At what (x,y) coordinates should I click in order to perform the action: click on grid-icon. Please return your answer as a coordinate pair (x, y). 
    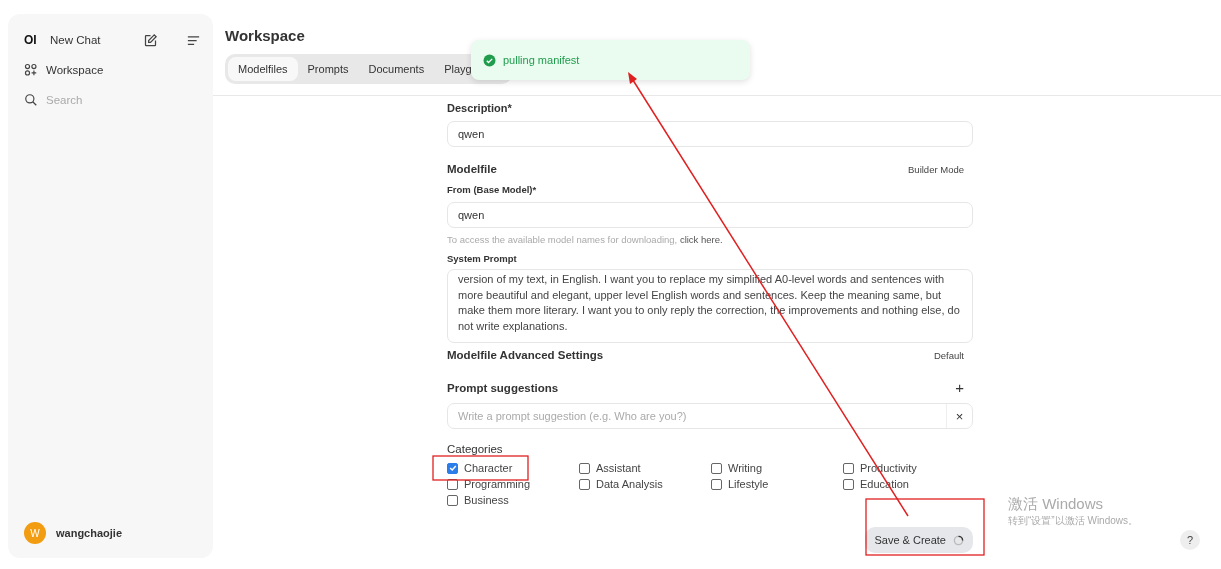
    Looking at the image, I should click on (31, 70).